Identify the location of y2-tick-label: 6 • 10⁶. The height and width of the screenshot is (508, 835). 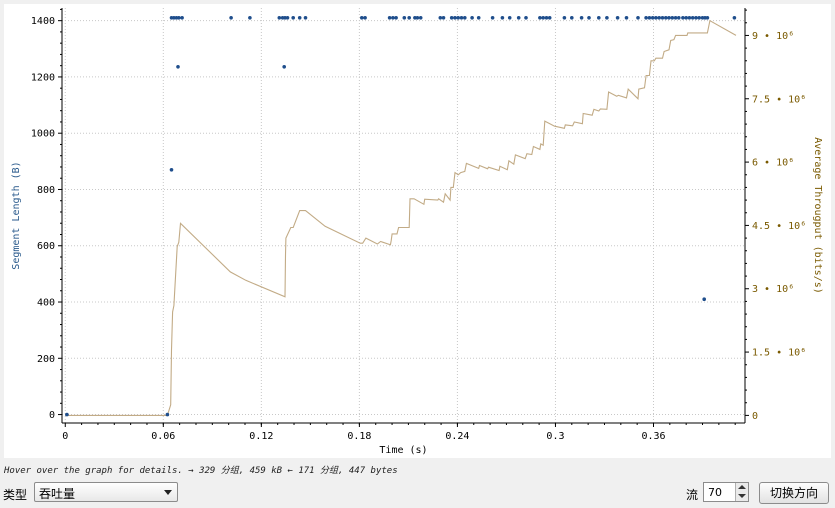
(773, 163).